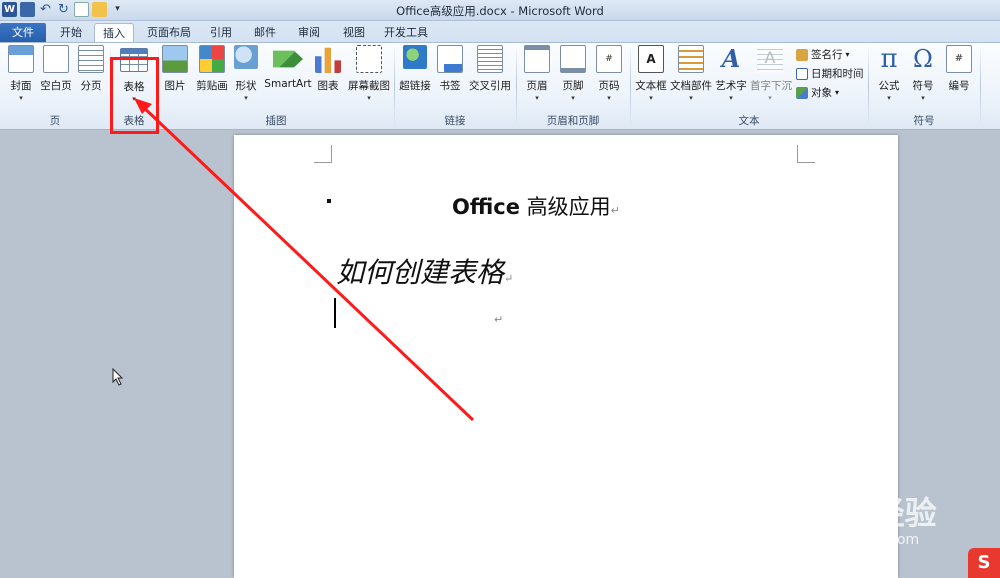  Describe the element at coordinates (984, 563) in the screenshot. I see `sogou-ime-icon: S` at that location.